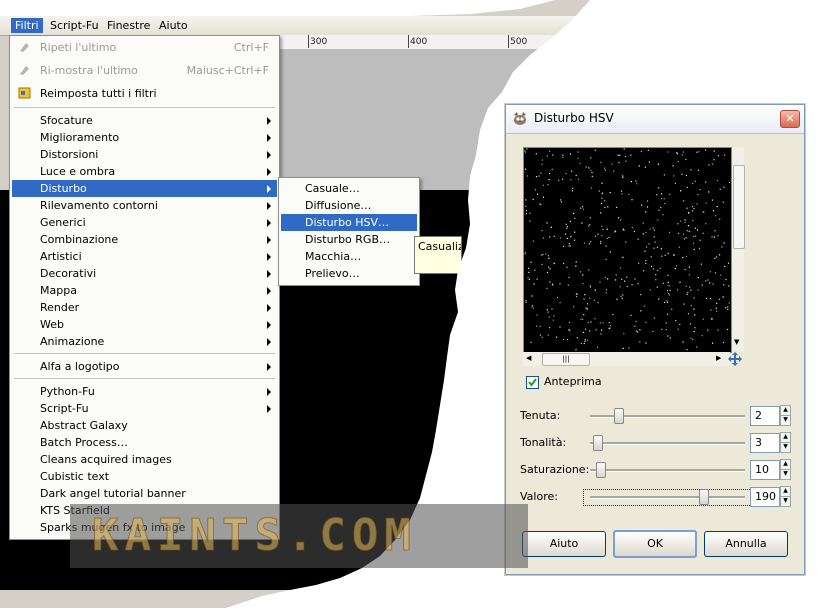 Image resolution: width=838 pixels, height=608 pixels. What do you see at coordinates (746, 544) in the screenshot?
I see `cancel-button: Annulla` at bounding box center [746, 544].